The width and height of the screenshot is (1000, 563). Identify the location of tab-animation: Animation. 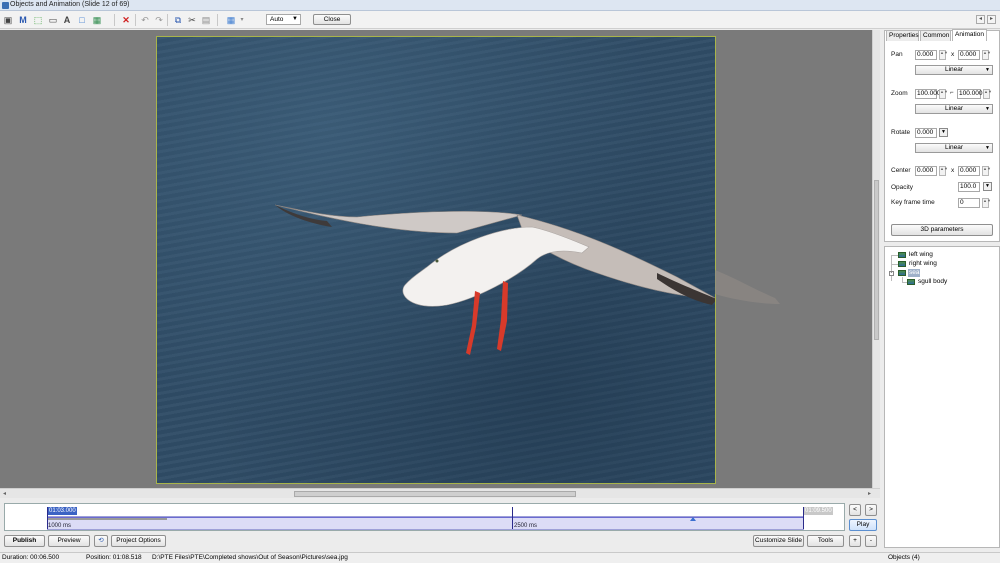
(969, 35).